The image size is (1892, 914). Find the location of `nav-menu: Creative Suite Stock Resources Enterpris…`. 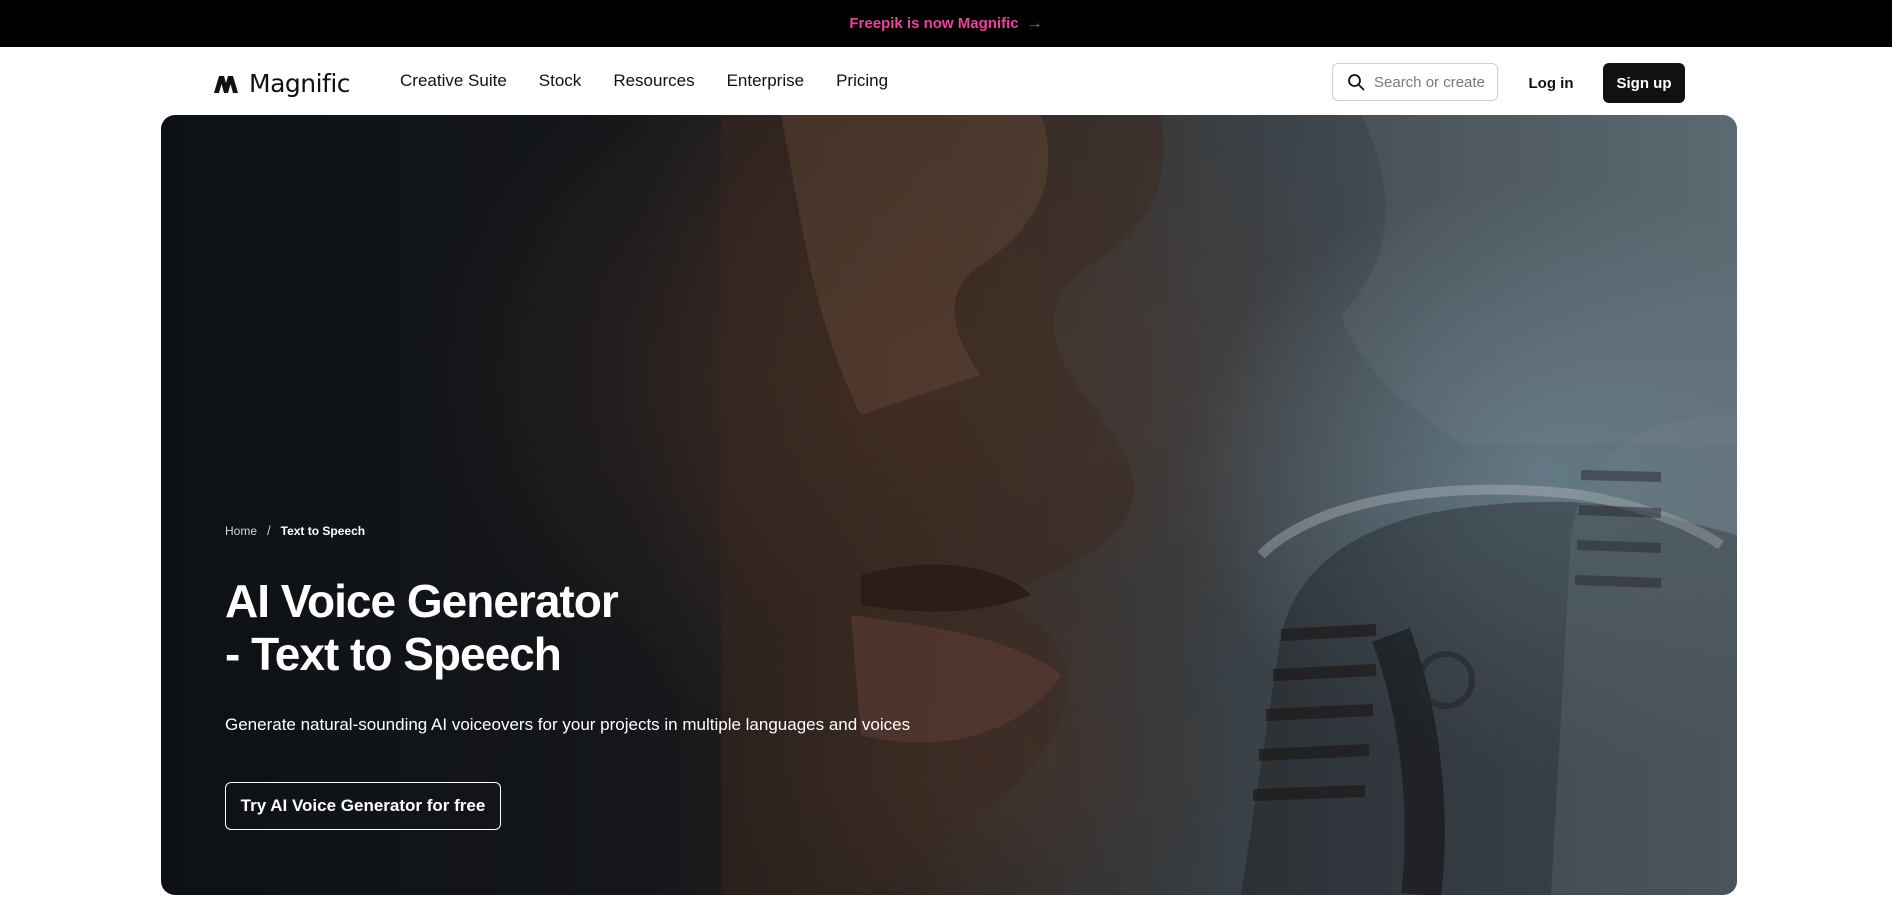

nav-menu: Creative Suite Stock Resources Enterpris… is located at coordinates (644, 81).